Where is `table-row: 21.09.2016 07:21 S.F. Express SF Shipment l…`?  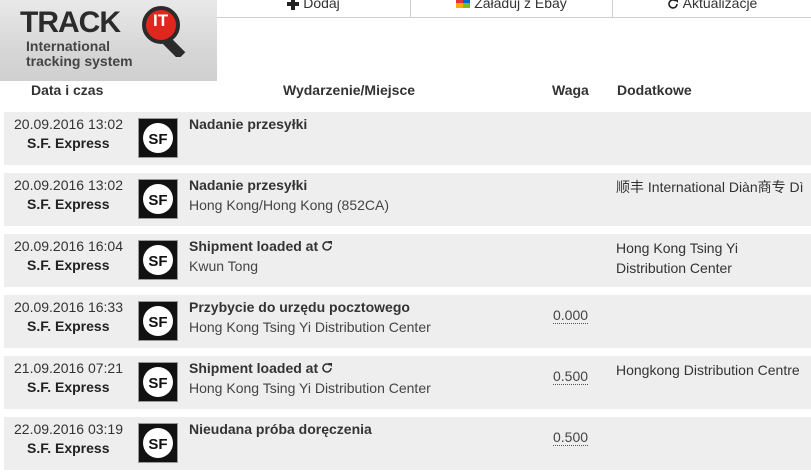
table-row: 21.09.2016 07:21 S.F. Express SF Shipment l… is located at coordinates (407, 382).